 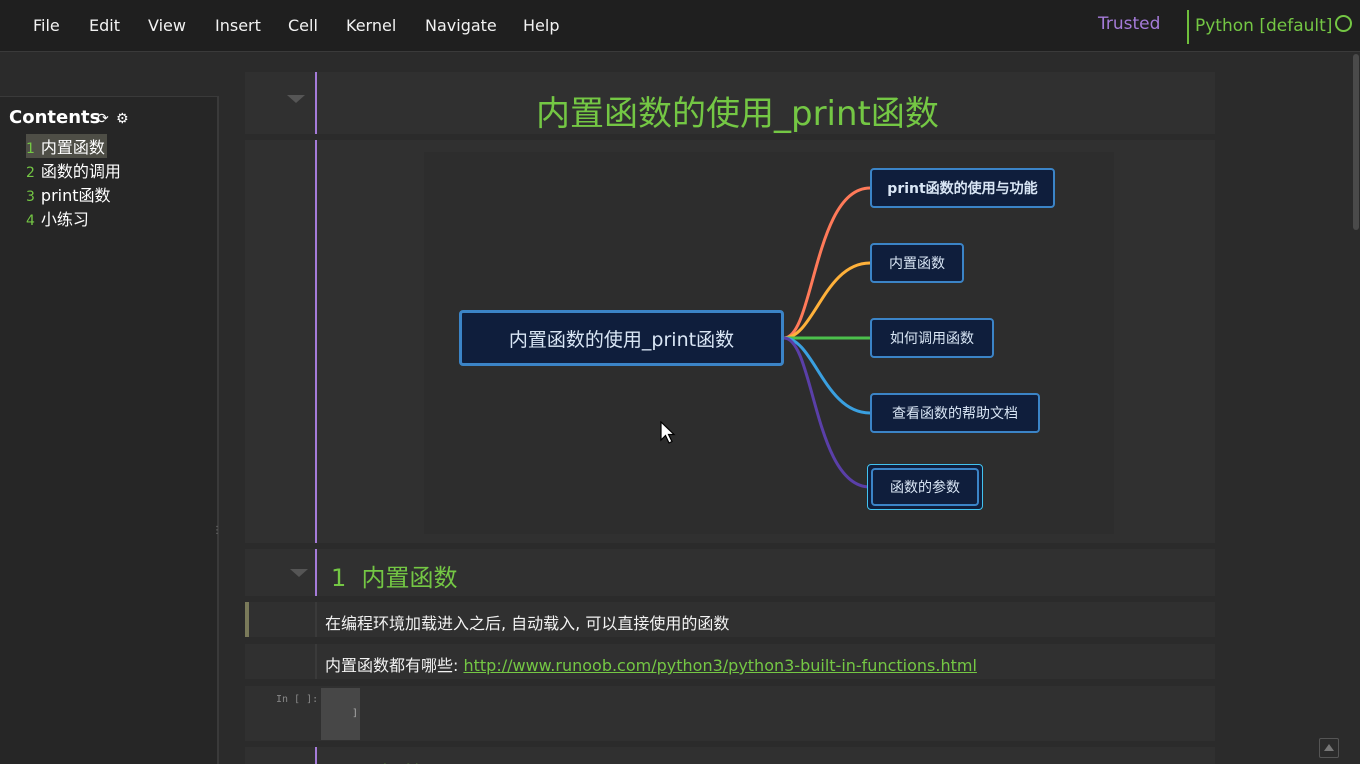 What do you see at coordinates (730, 572) in the screenshot?
I see `section1-heading-cell: 1 内置函数` at bounding box center [730, 572].